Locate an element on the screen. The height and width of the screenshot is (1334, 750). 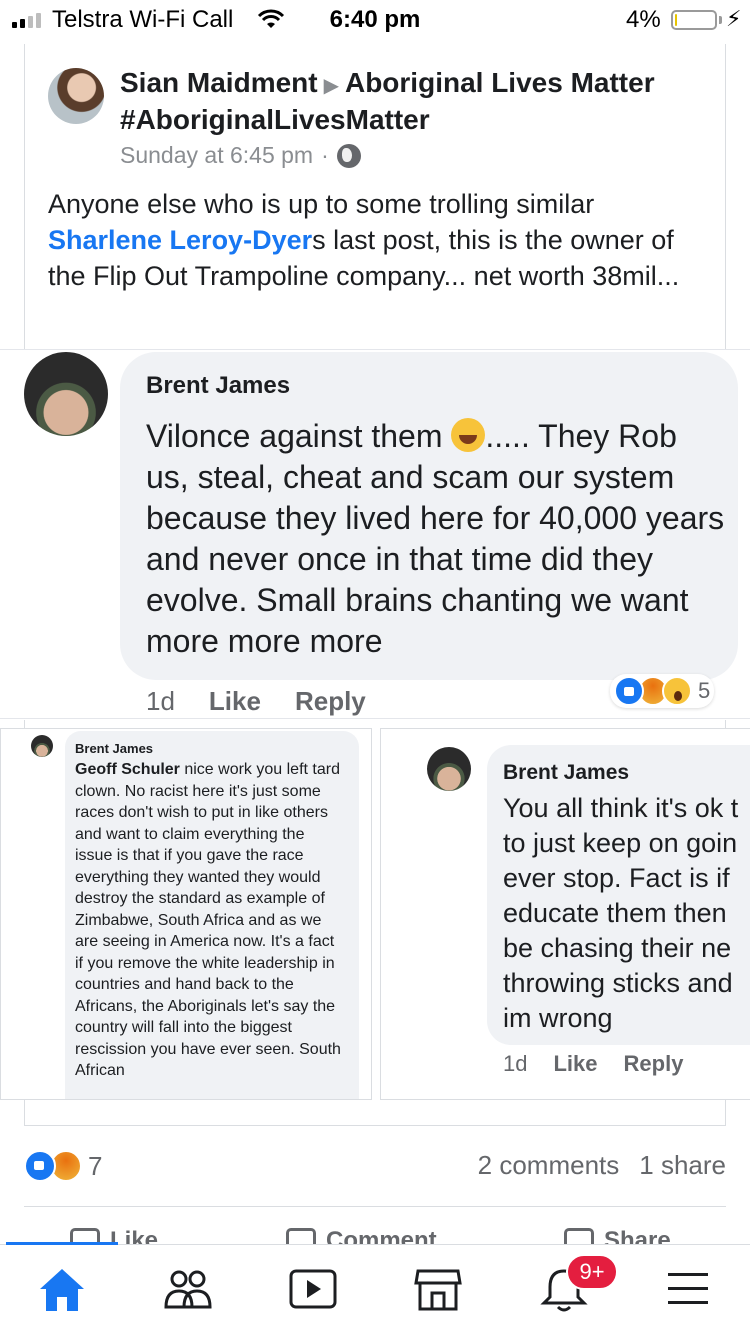
tab-marketplace is located at coordinates (438, 1289).